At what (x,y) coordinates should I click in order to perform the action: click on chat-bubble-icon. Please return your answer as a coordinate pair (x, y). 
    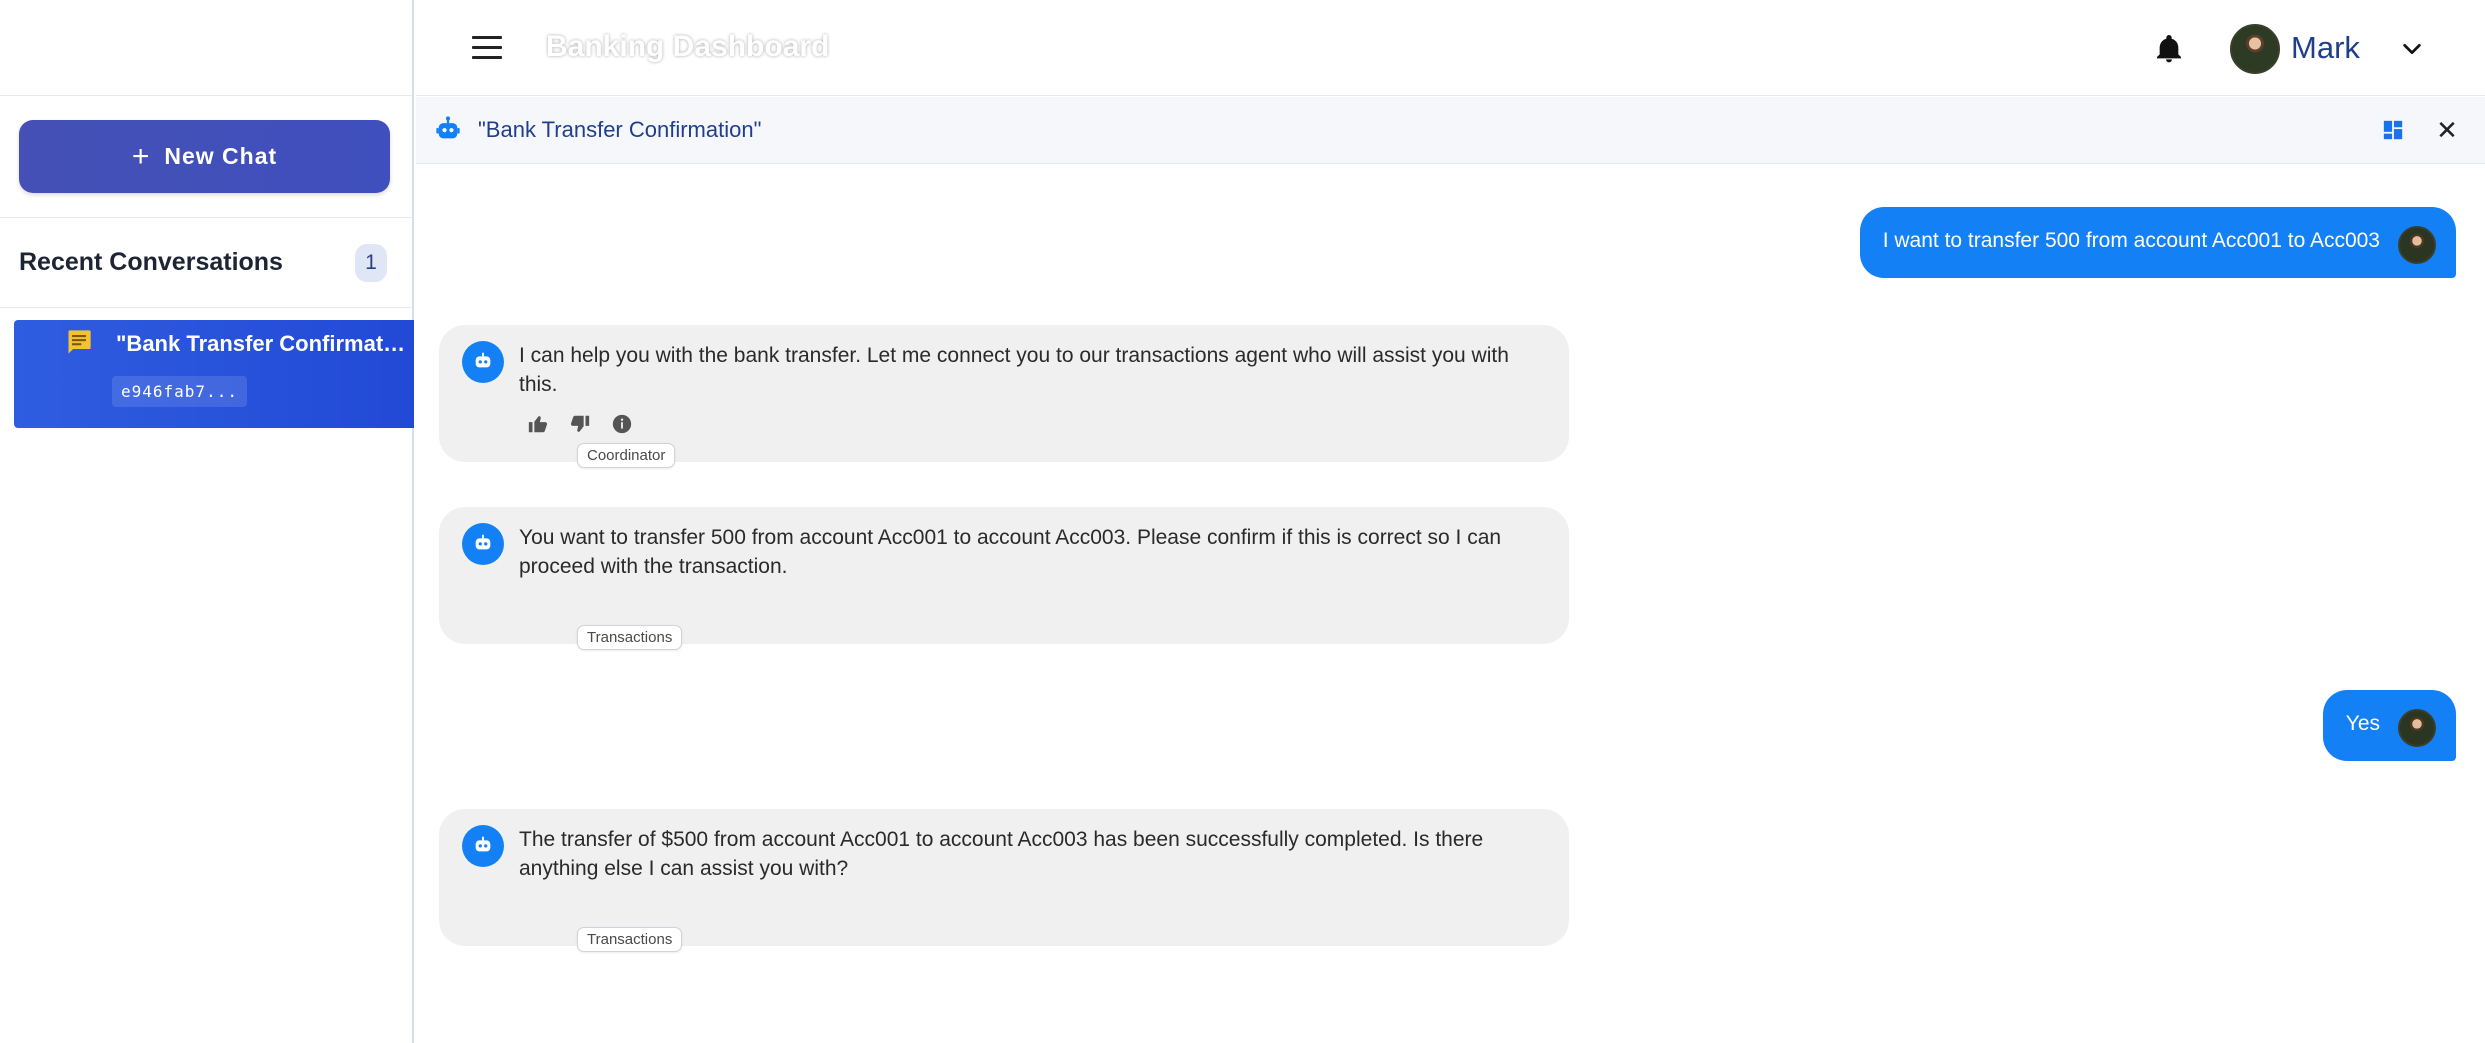
    Looking at the image, I should click on (79, 342).